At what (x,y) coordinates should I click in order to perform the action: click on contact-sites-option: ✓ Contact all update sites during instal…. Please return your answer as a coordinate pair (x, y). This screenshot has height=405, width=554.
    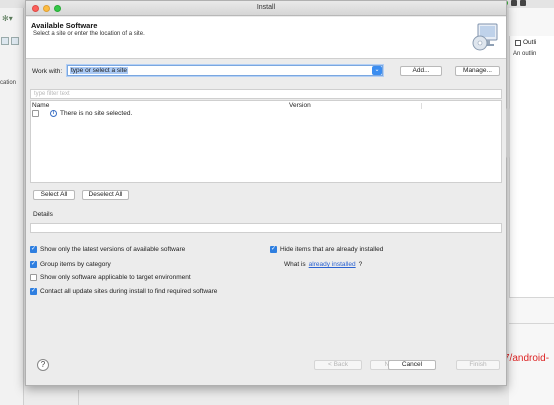
    Looking at the image, I should click on (123, 291).